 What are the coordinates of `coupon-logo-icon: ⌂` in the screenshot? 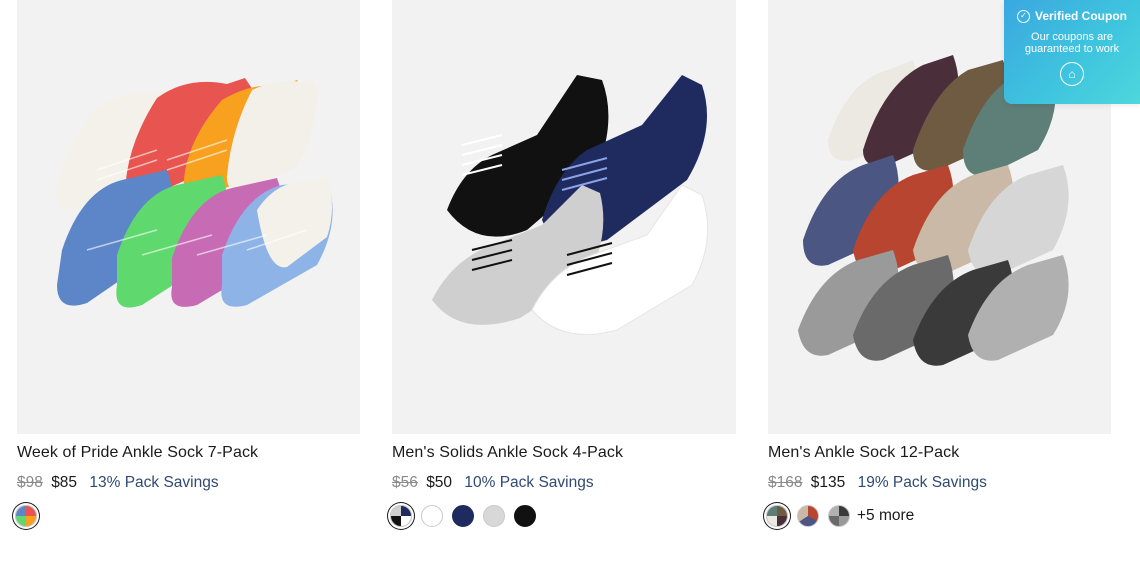 It's located at (1072, 74).